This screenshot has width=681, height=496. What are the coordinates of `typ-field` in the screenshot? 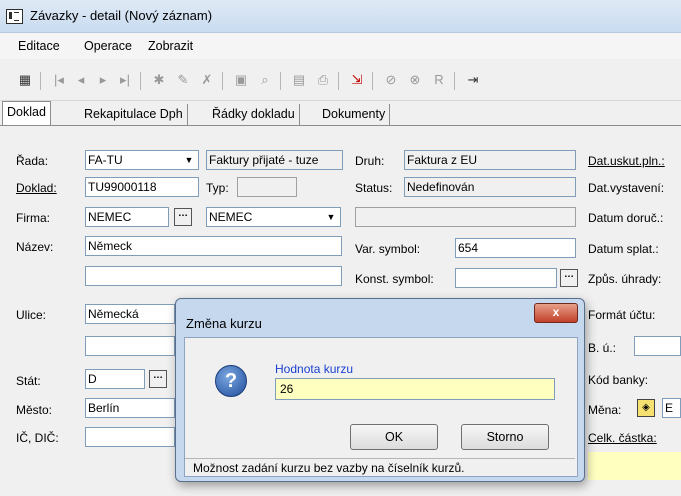 It's located at (267, 187).